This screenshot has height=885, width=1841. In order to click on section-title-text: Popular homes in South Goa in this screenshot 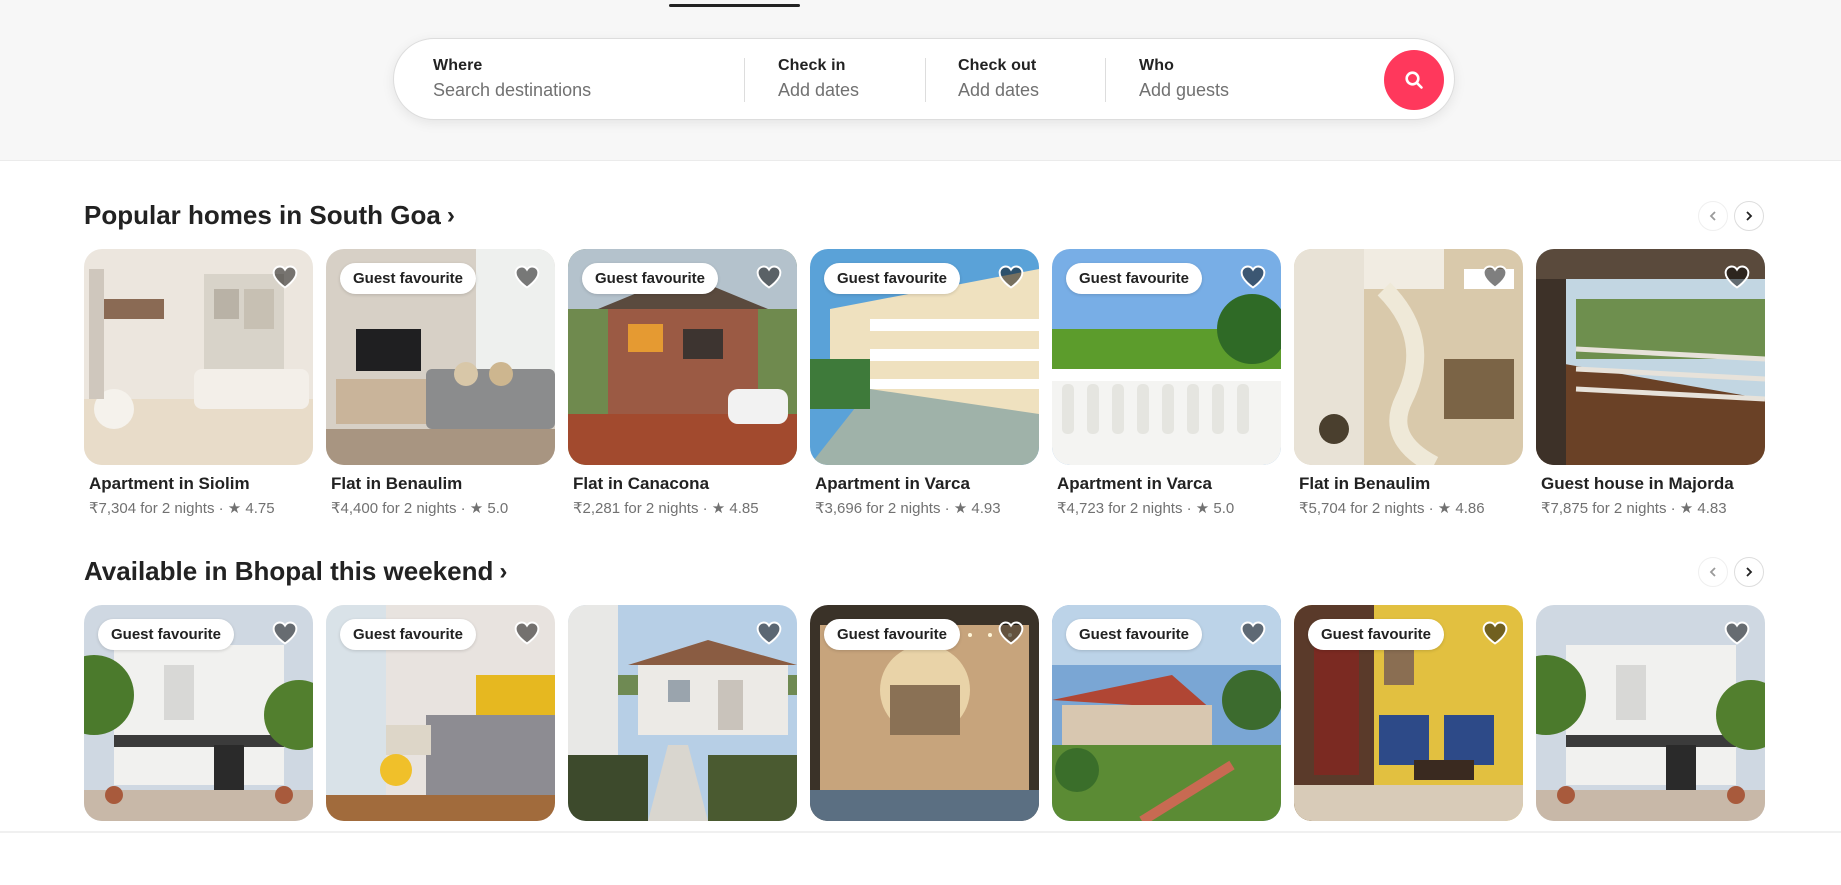, I will do `click(262, 215)`.